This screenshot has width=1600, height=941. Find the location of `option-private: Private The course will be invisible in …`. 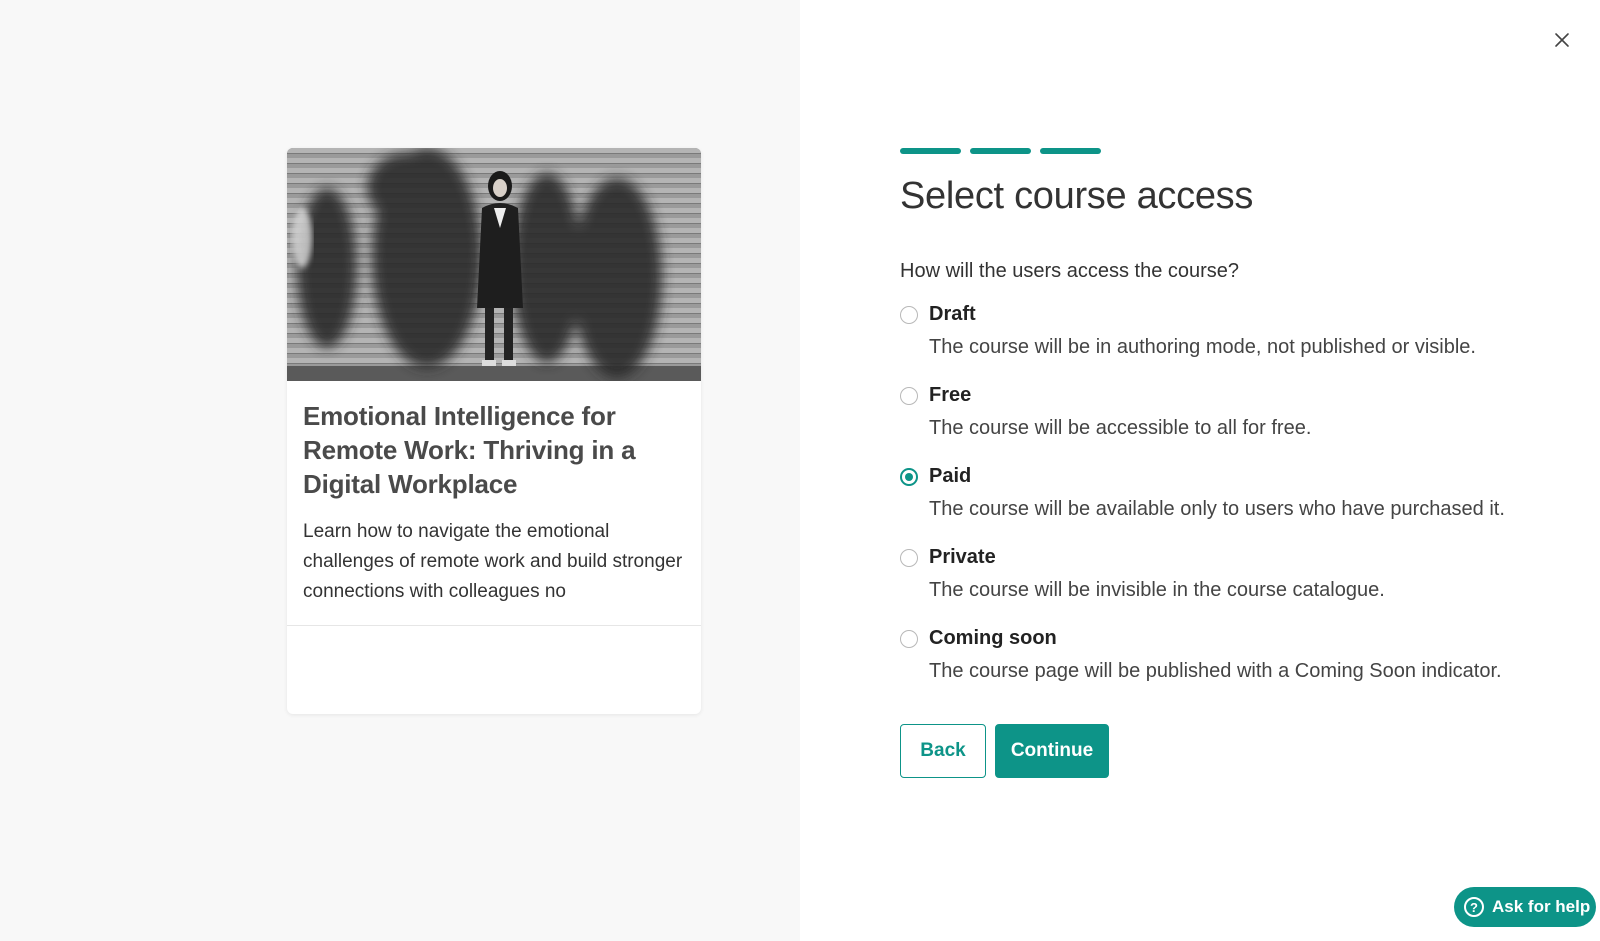

option-private: Private The course will be invisible in … is located at coordinates (1230, 583).